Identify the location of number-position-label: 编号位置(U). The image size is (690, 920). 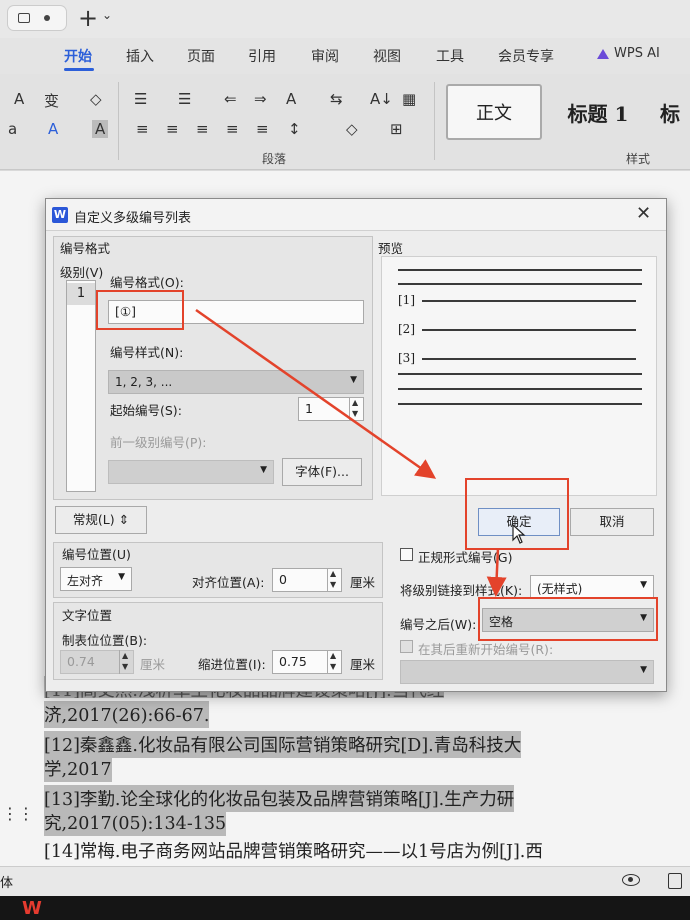
(96, 554).